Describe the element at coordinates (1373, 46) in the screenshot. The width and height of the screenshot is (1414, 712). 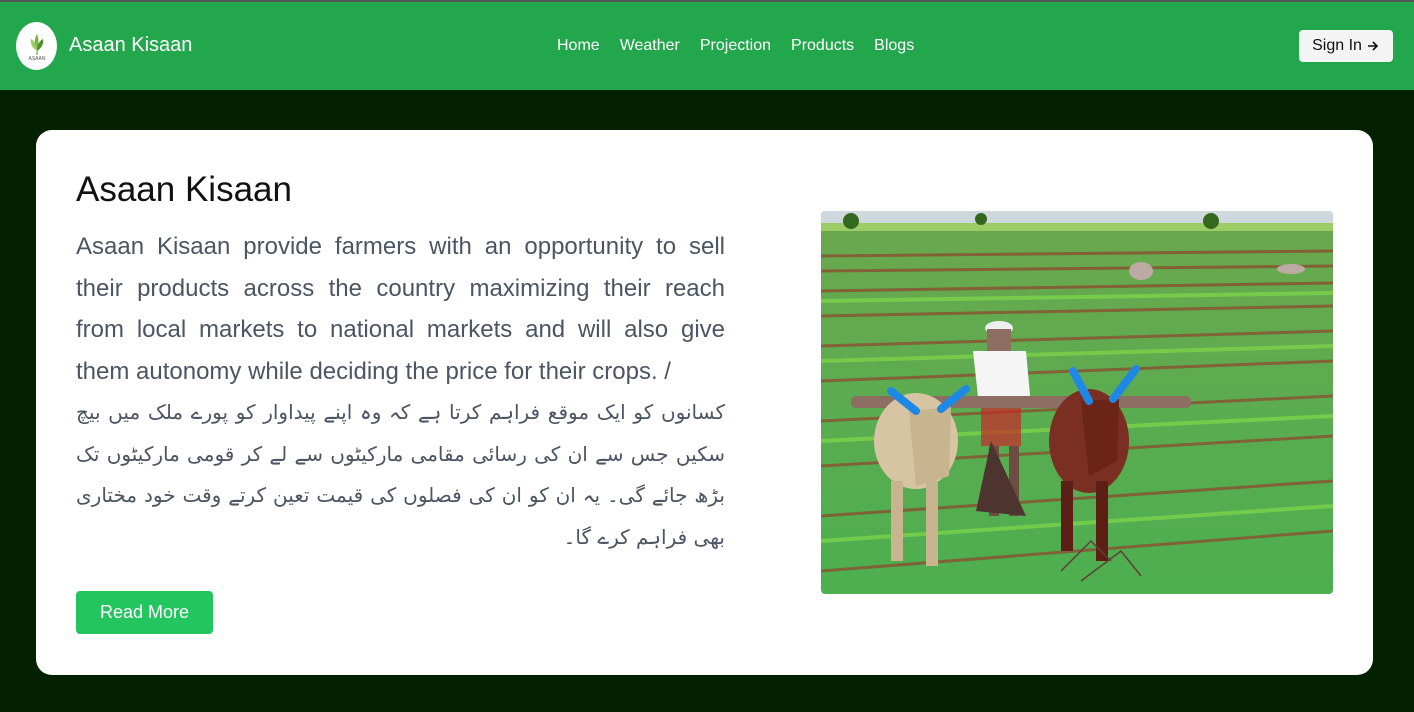
I see `arrow-right-icon` at that location.